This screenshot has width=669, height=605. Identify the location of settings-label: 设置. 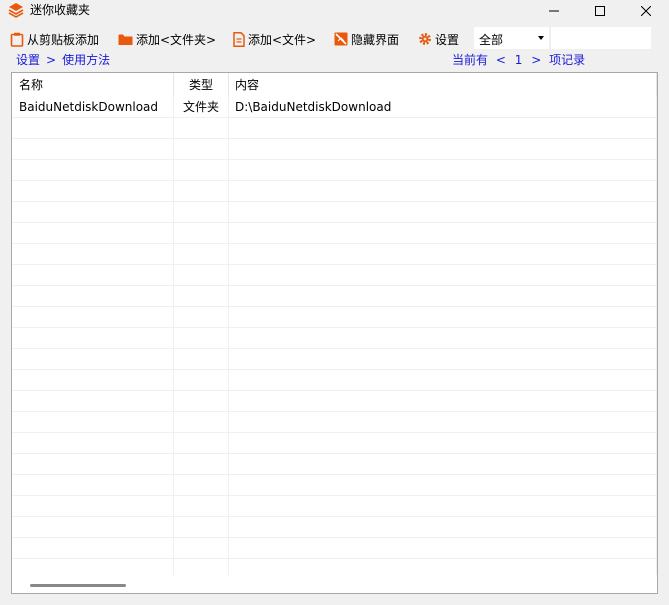
(447, 39).